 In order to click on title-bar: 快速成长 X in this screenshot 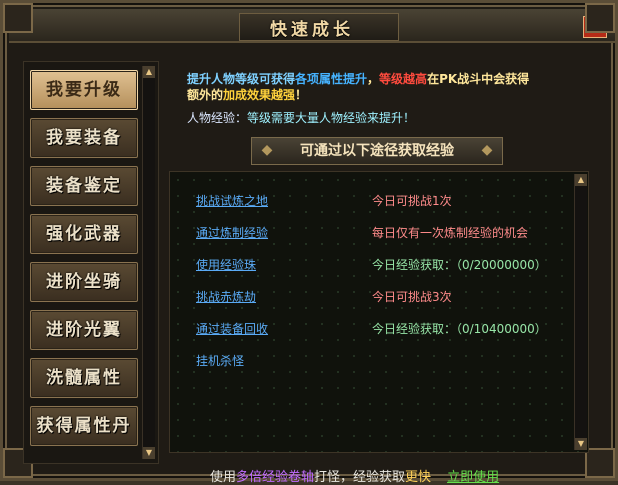, I will do `click(312, 26)`.